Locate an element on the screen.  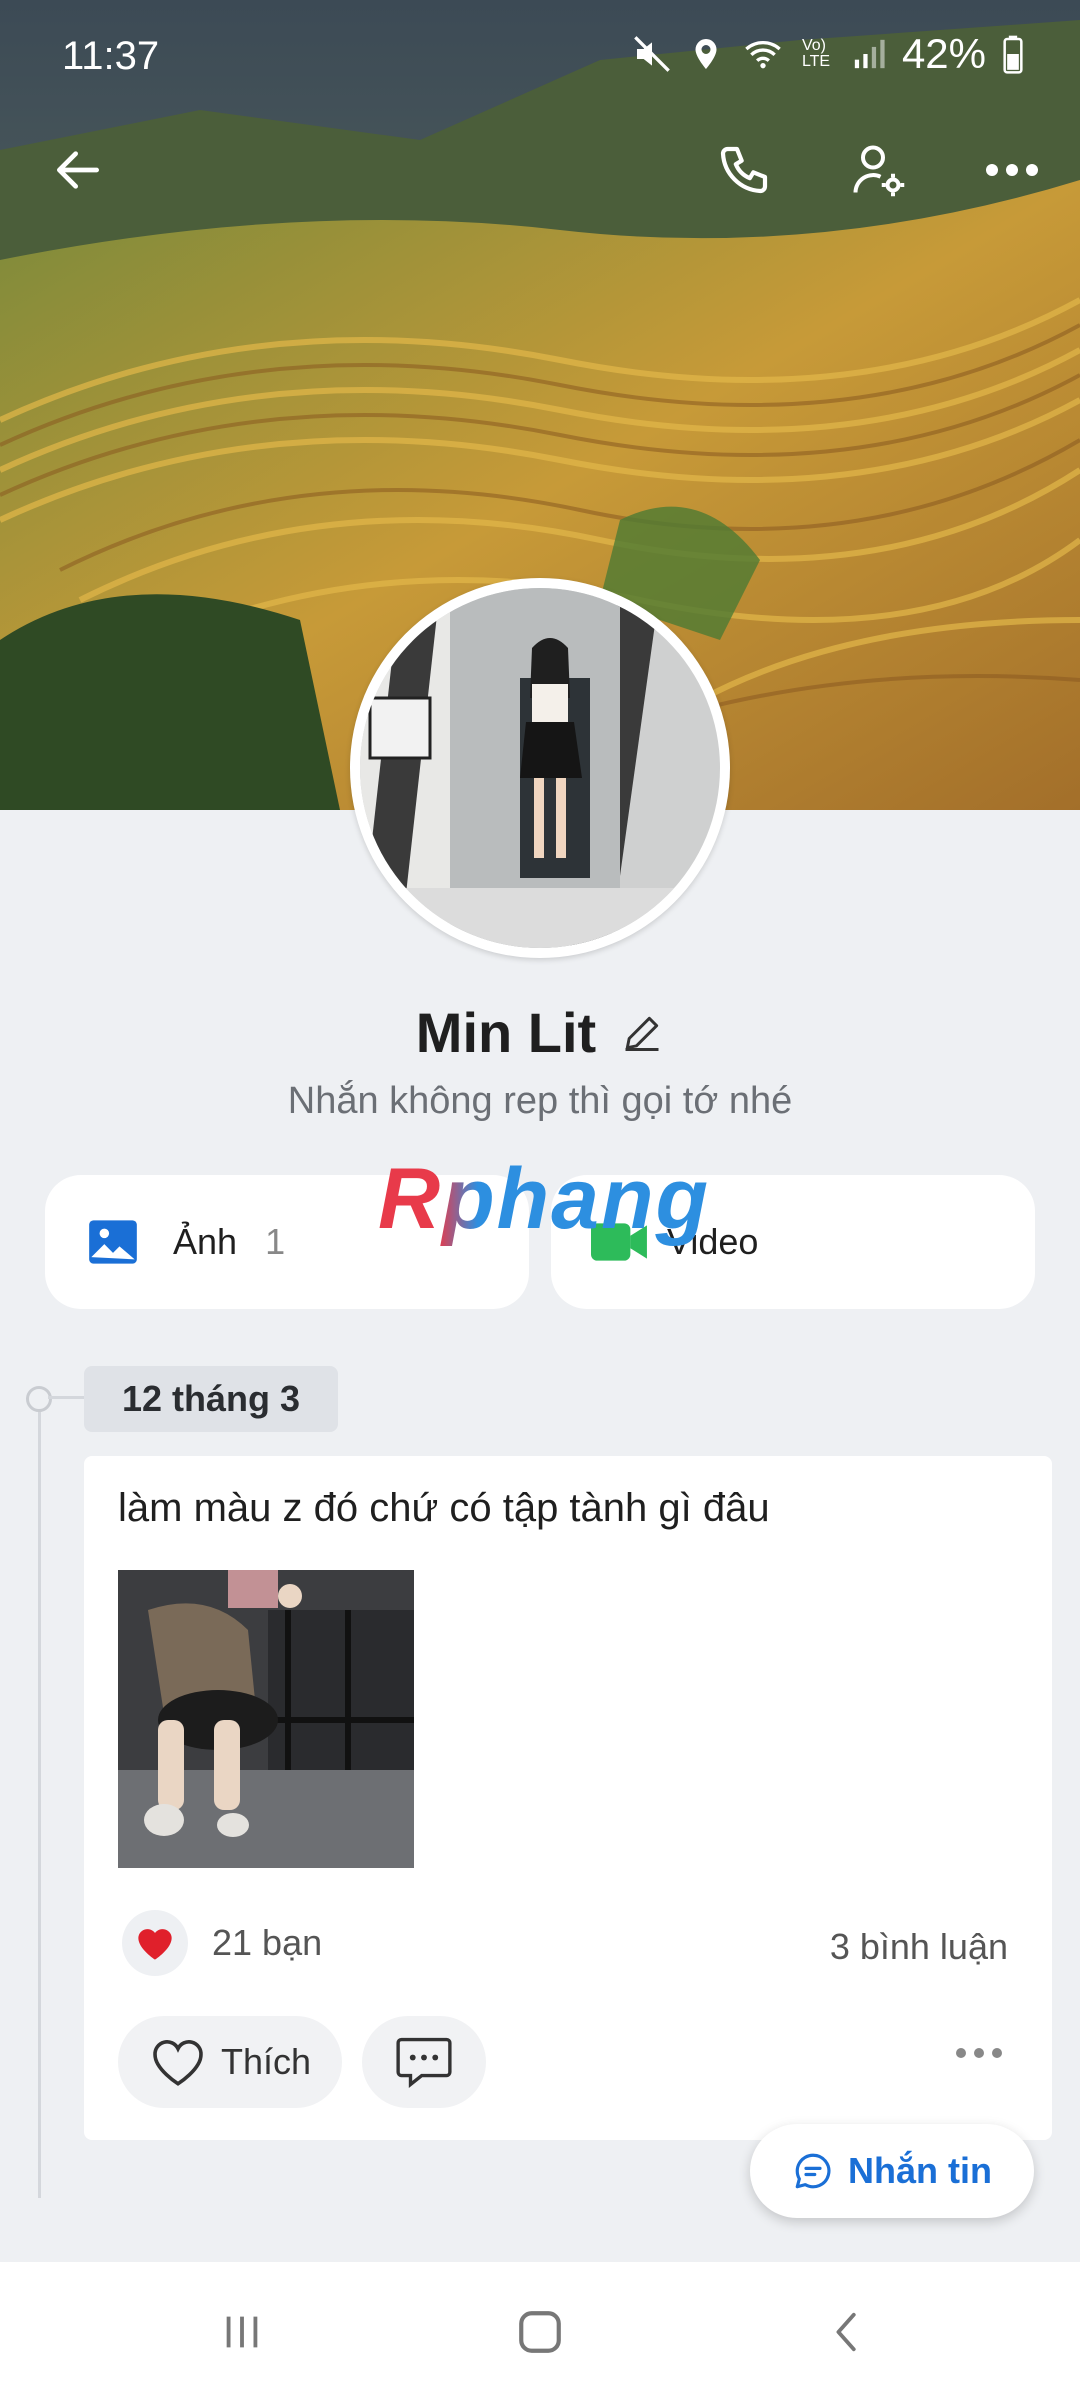
call-button is located at coordinates (744, 170).